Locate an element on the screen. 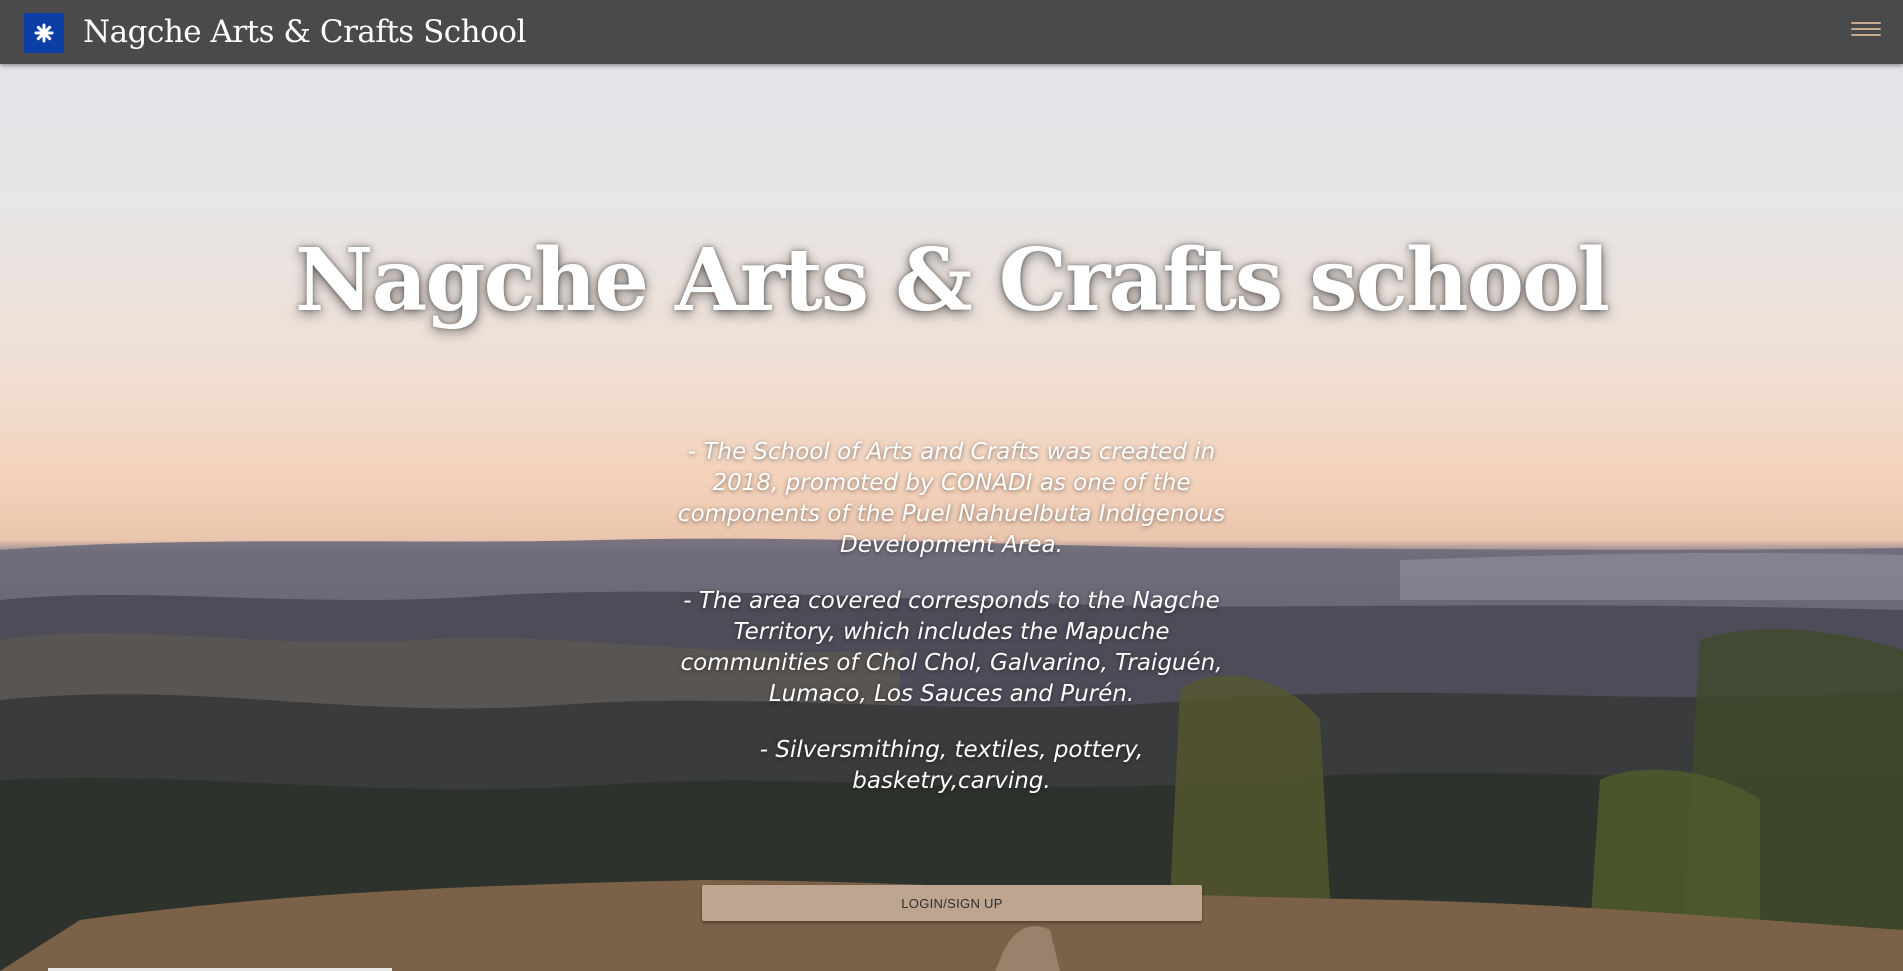 The image size is (1903, 971). star-icon is located at coordinates (44, 33).